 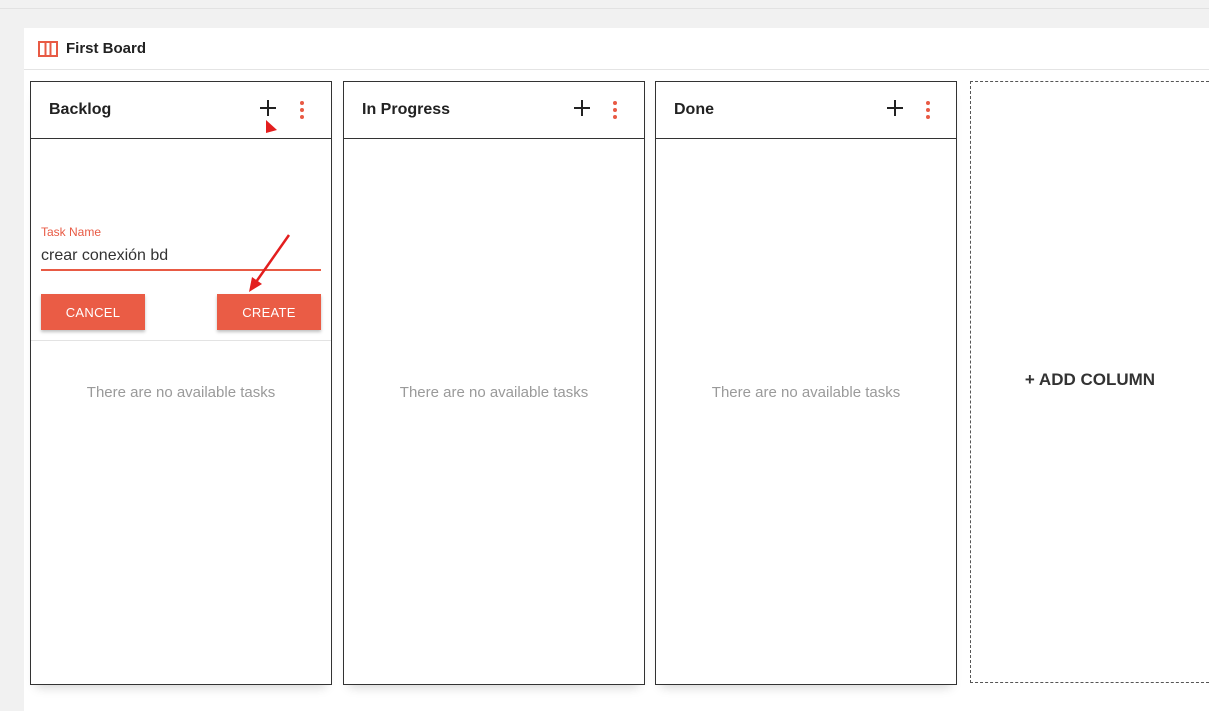 I want to click on top-divider, so click(x=604, y=8).